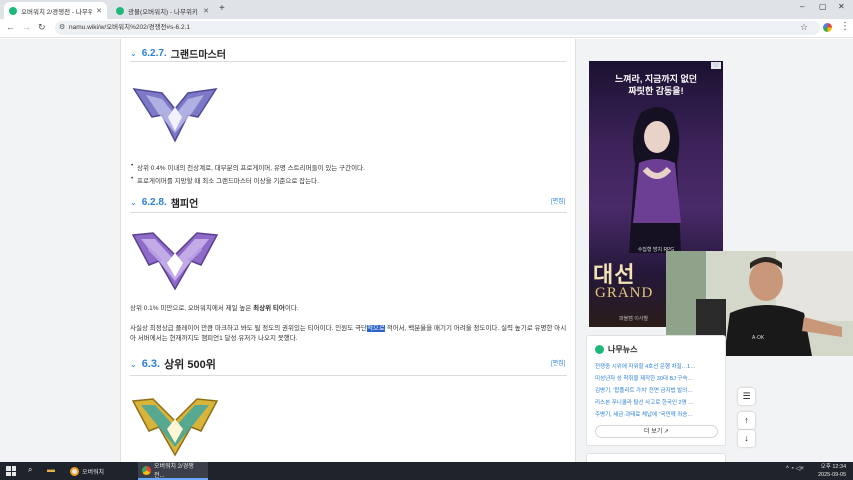 The width and height of the screenshot is (853, 480). What do you see at coordinates (633, 319) in the screenshot?
I see `ad-footnote: 파블캠 이사별` at bounding box center [633, 319].